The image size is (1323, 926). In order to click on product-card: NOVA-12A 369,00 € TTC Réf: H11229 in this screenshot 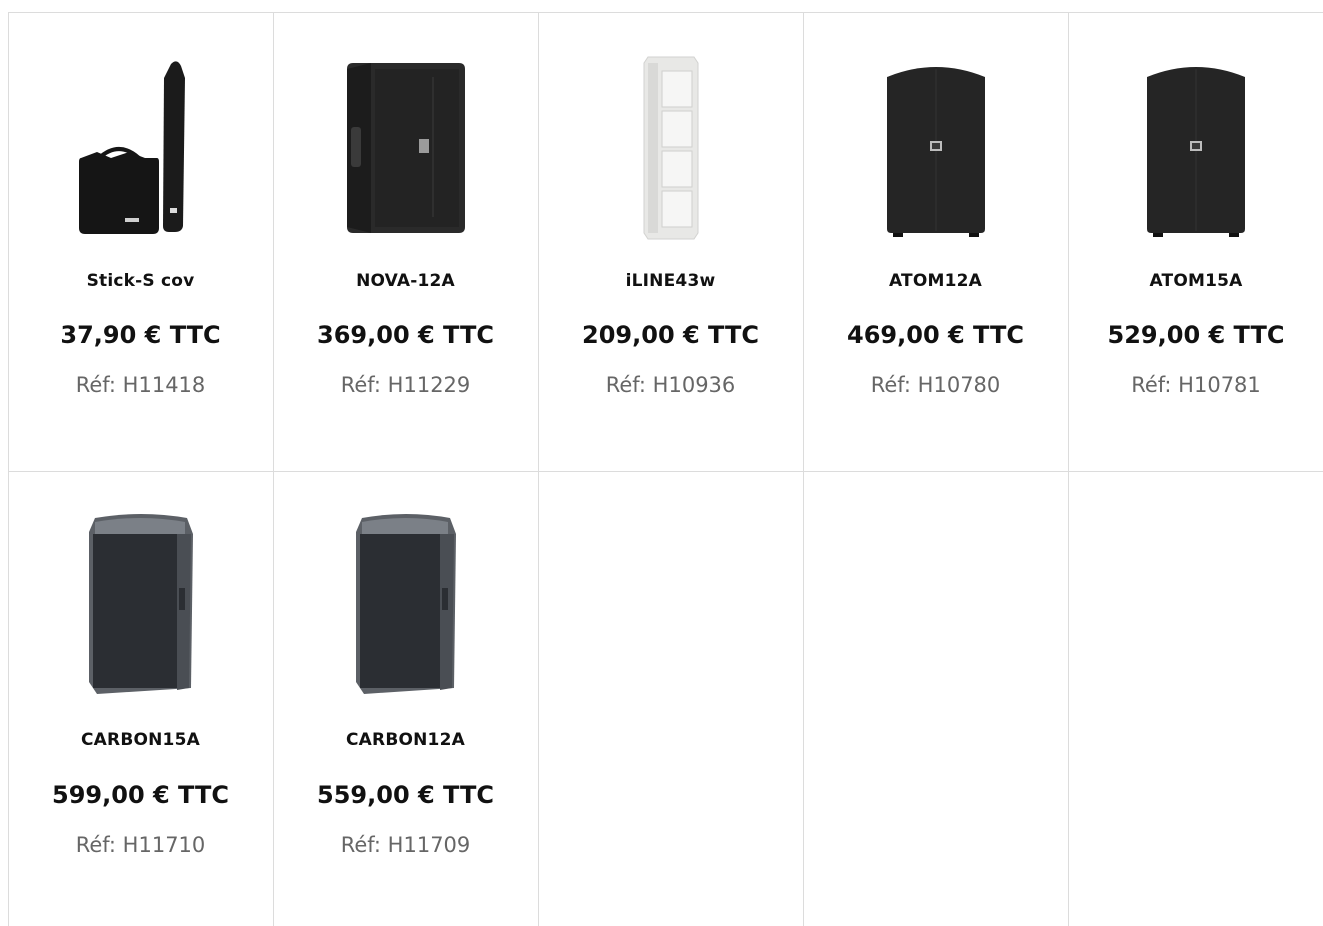, I will do `click(405, 242)`.